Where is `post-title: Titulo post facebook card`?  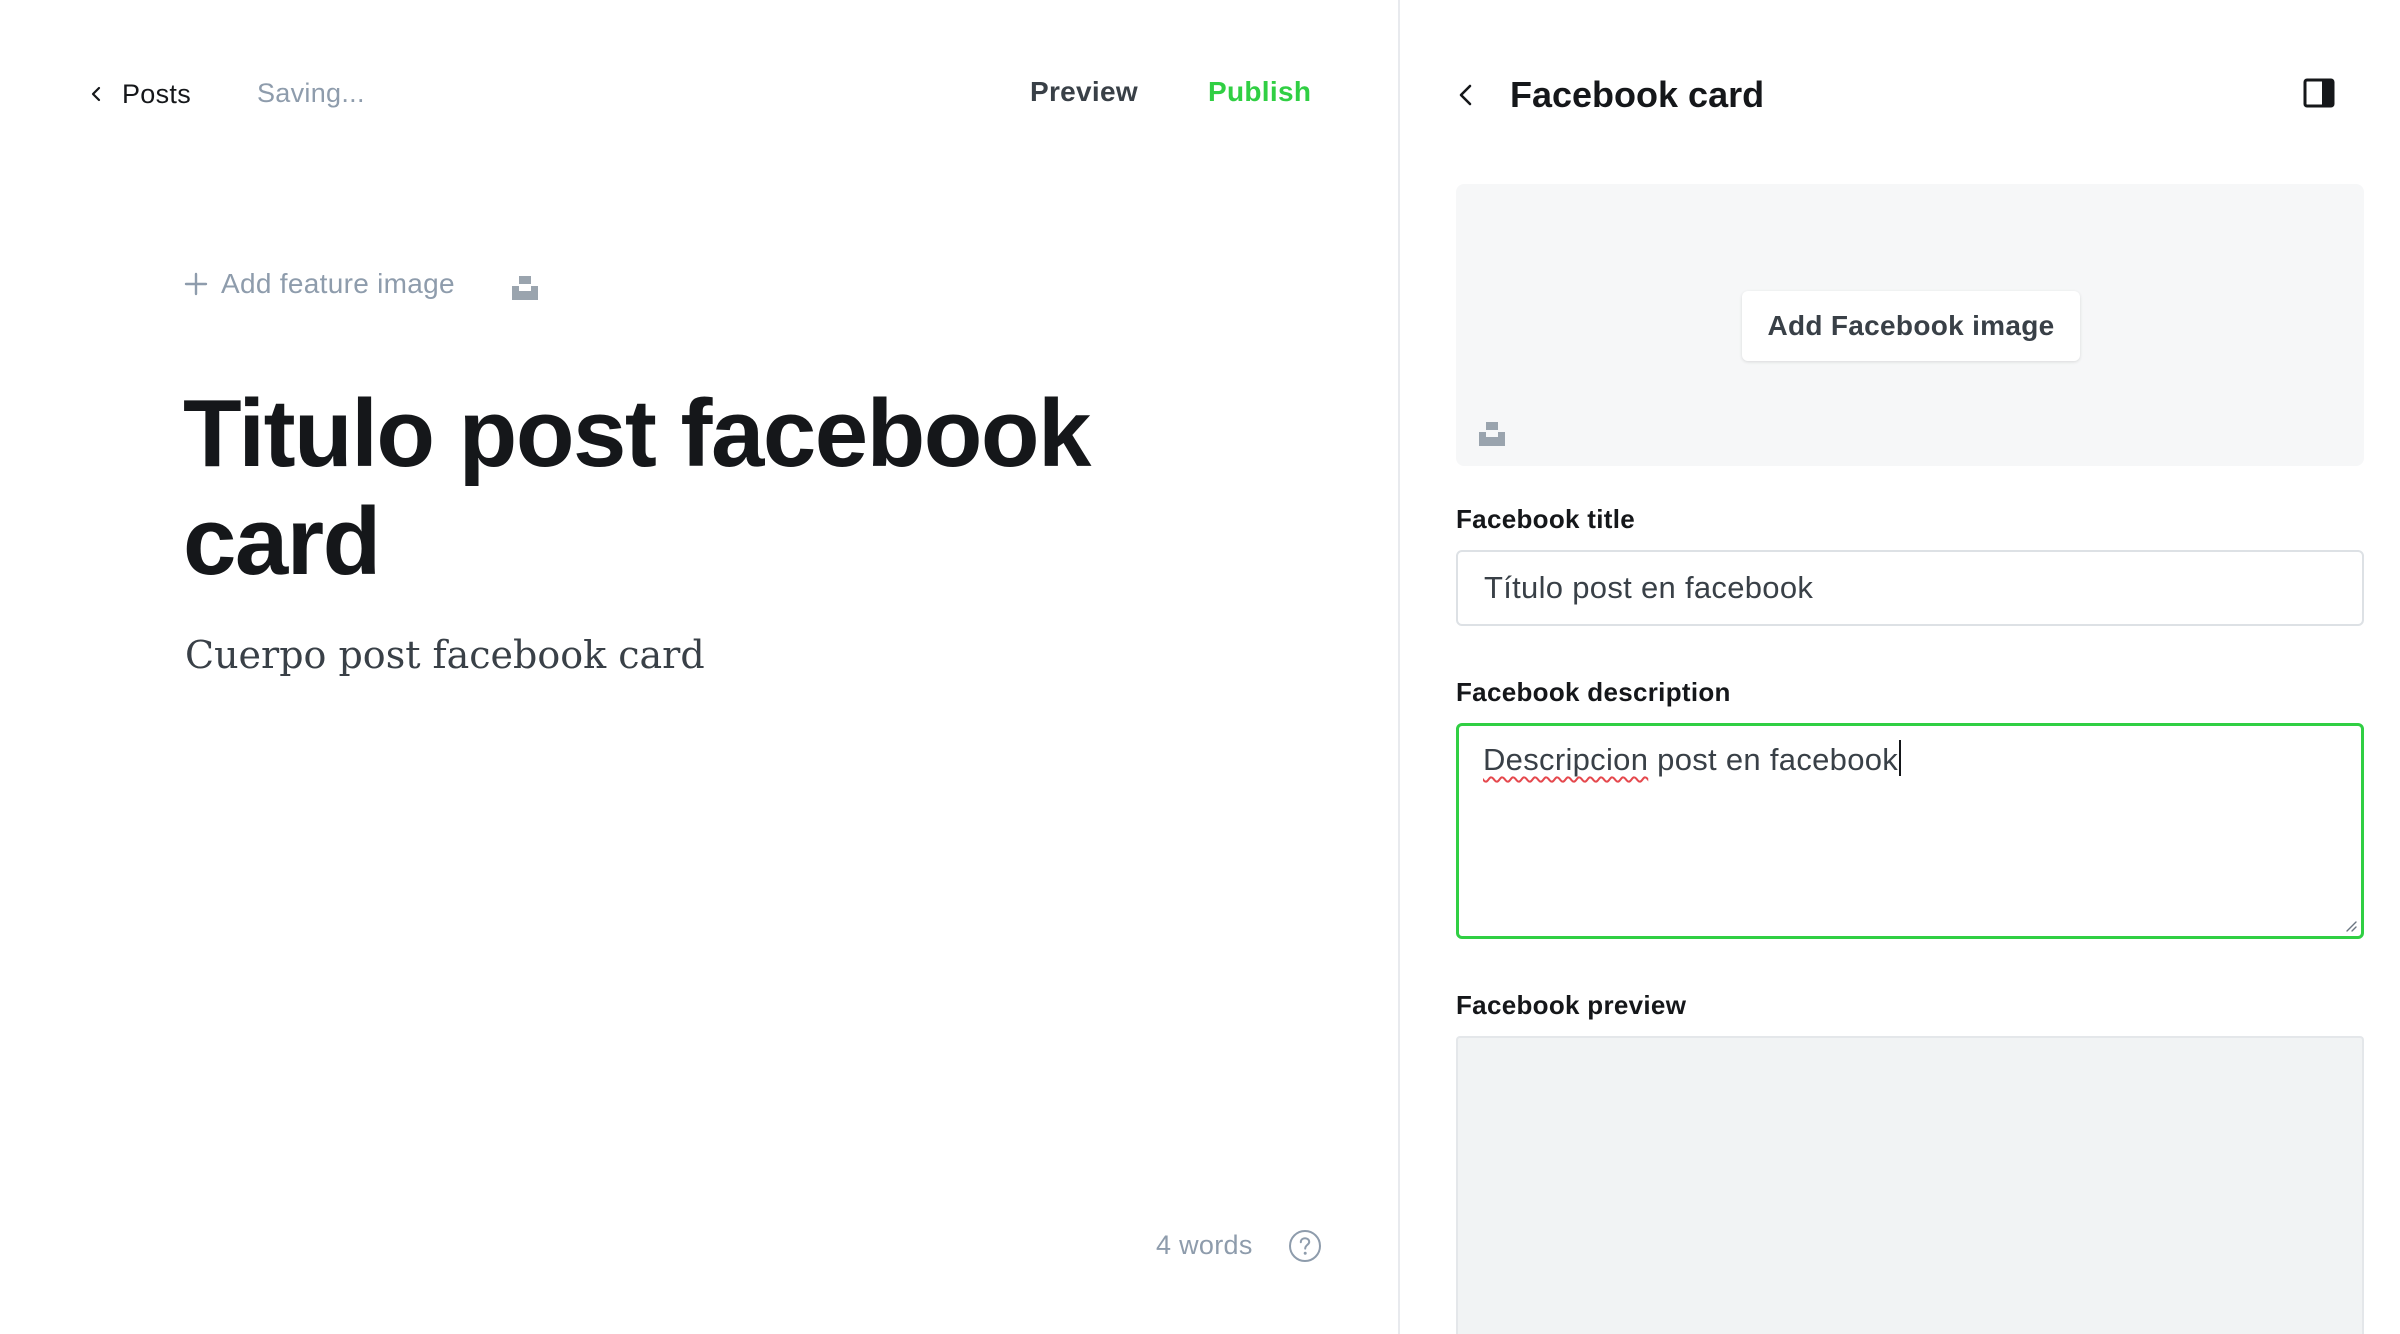 post-title: Titulo post facebook card is located at coordinates (683, 488).